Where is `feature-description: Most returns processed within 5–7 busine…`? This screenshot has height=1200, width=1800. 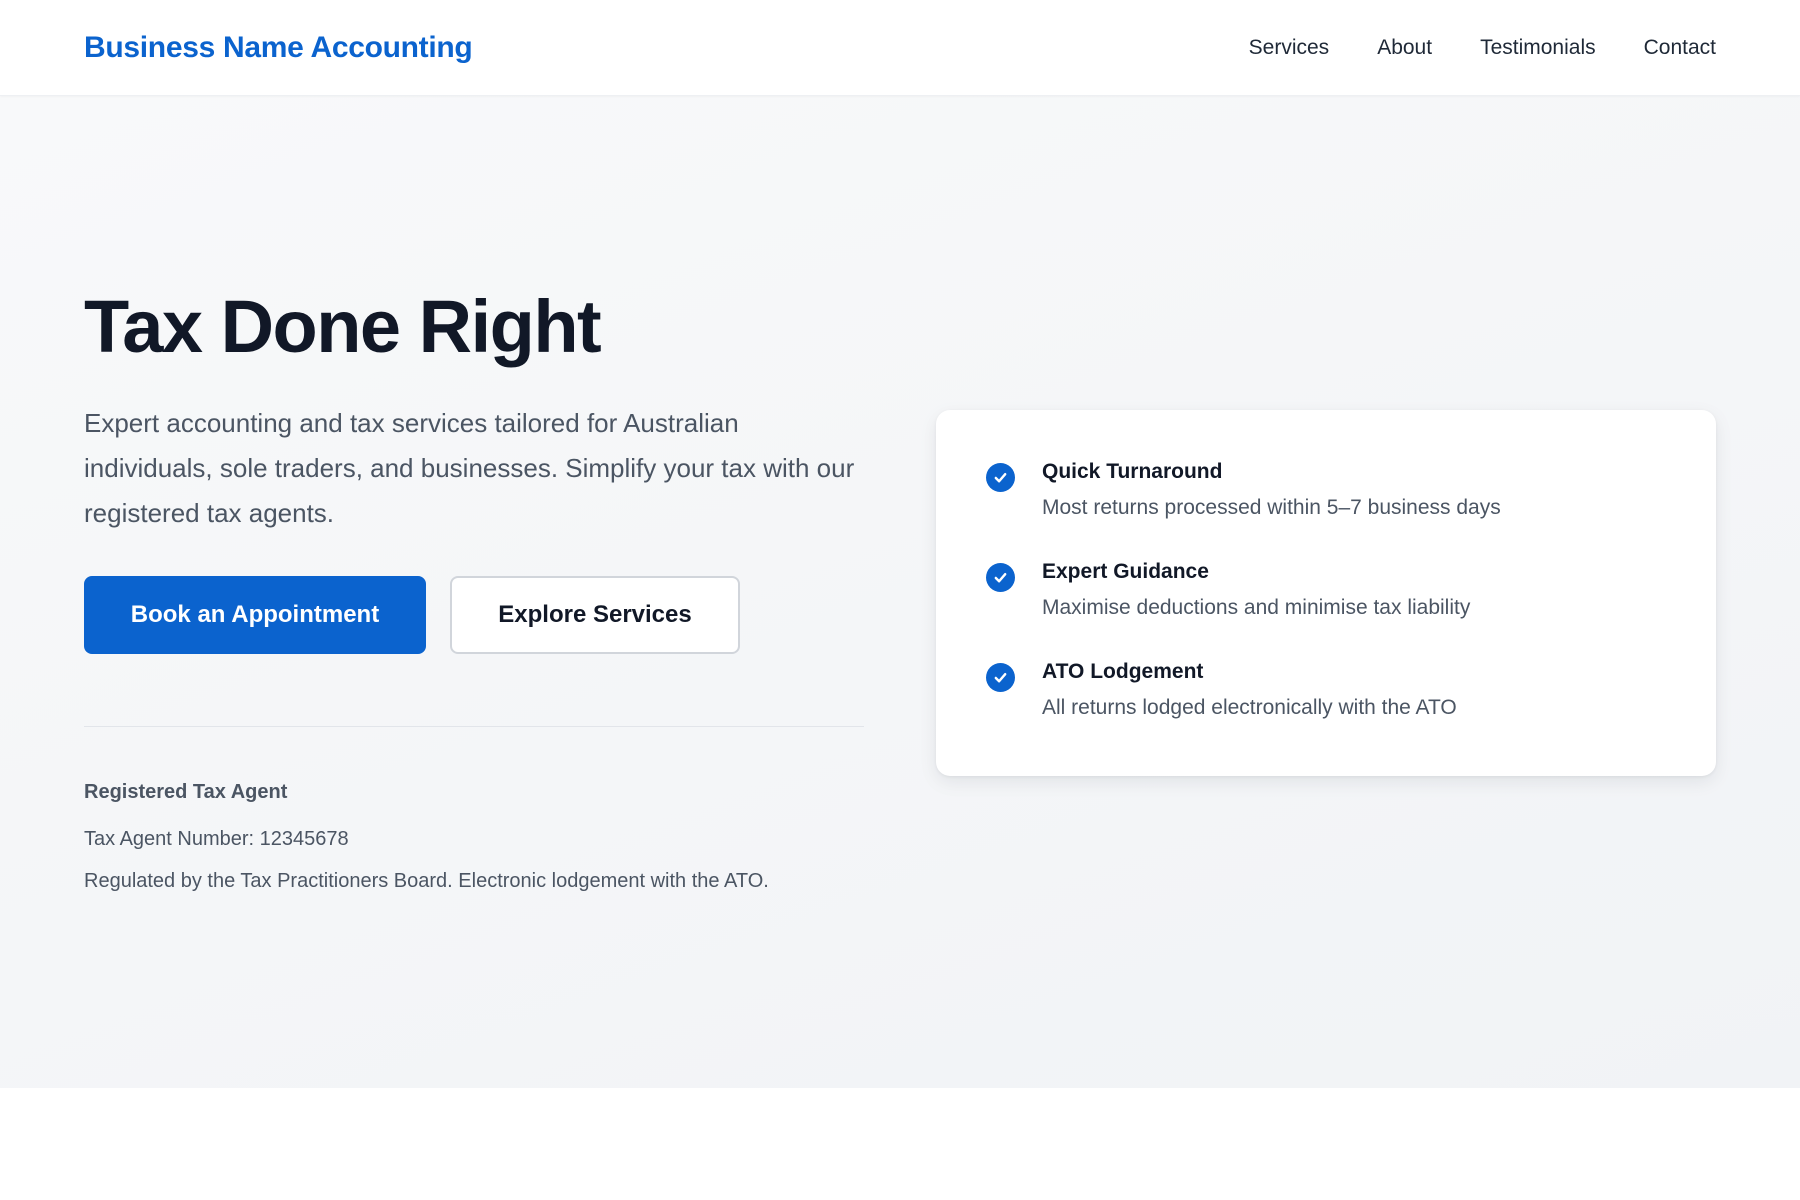
feature-description: Most returns processed within 5–7 busine… is located at coordinates (1271, 507).